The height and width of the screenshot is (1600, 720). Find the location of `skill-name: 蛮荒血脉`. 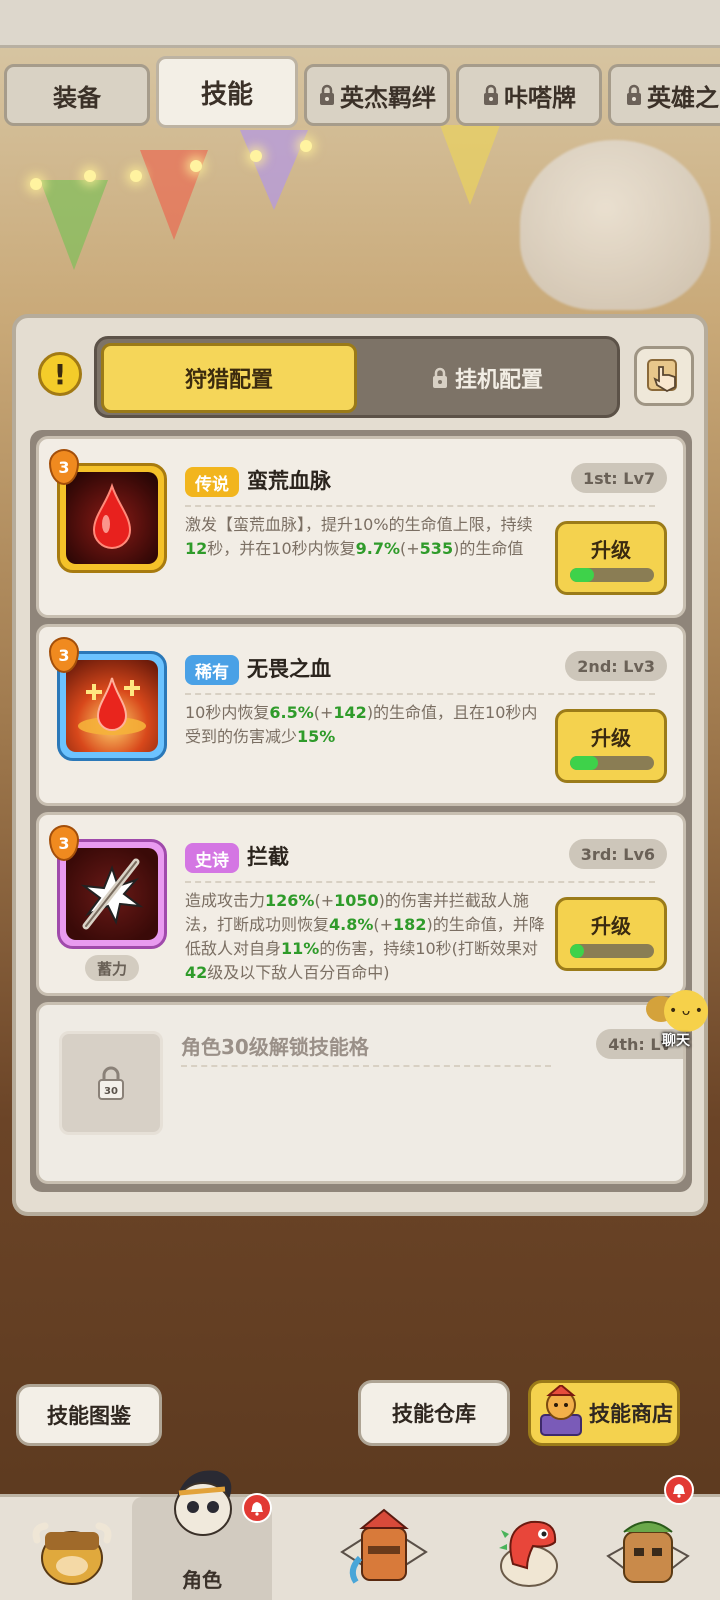

skill-name: 蛮荒血脉 is located at coordinates (289, 481).